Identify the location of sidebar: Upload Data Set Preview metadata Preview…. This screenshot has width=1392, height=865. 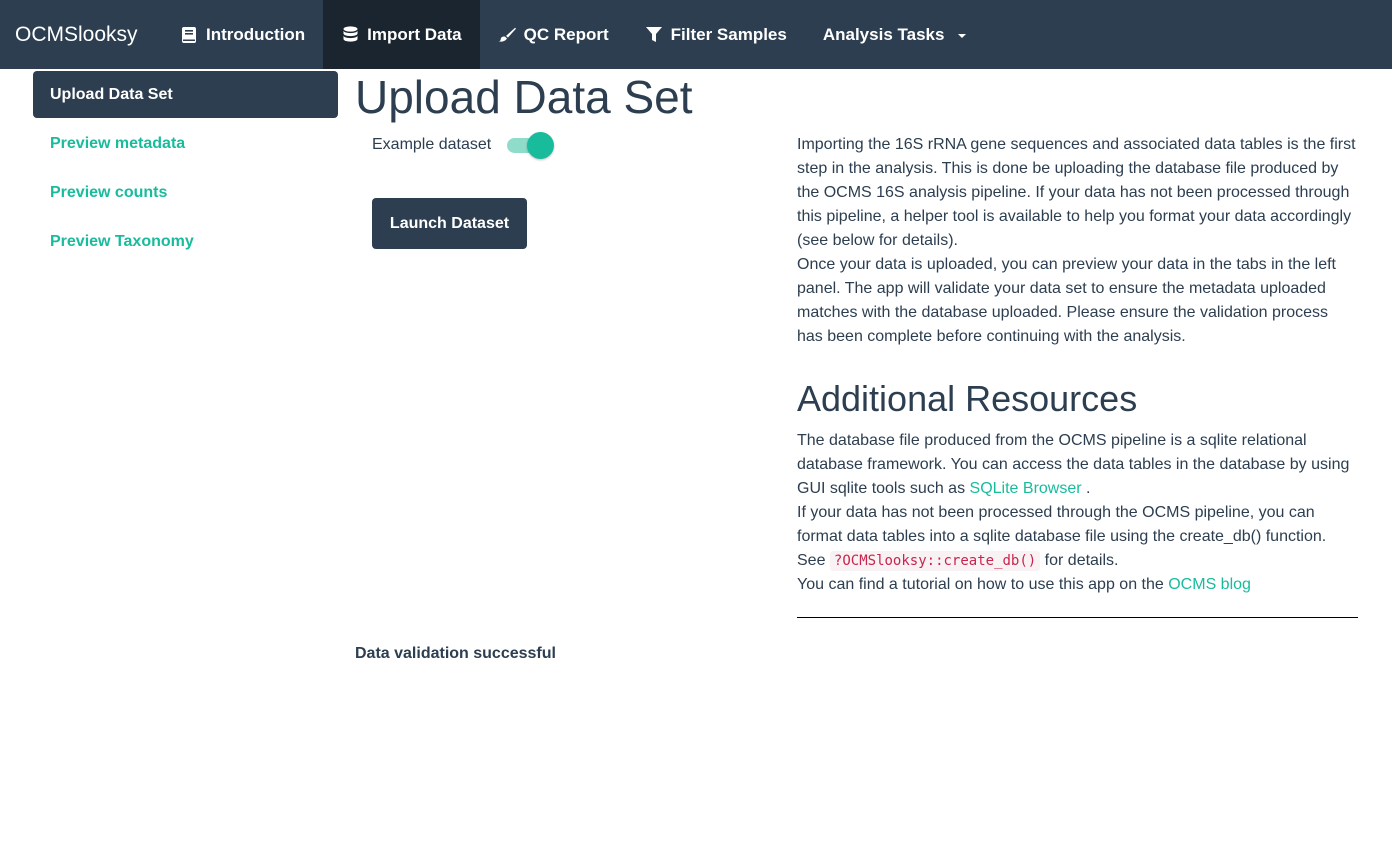
(185, 169).